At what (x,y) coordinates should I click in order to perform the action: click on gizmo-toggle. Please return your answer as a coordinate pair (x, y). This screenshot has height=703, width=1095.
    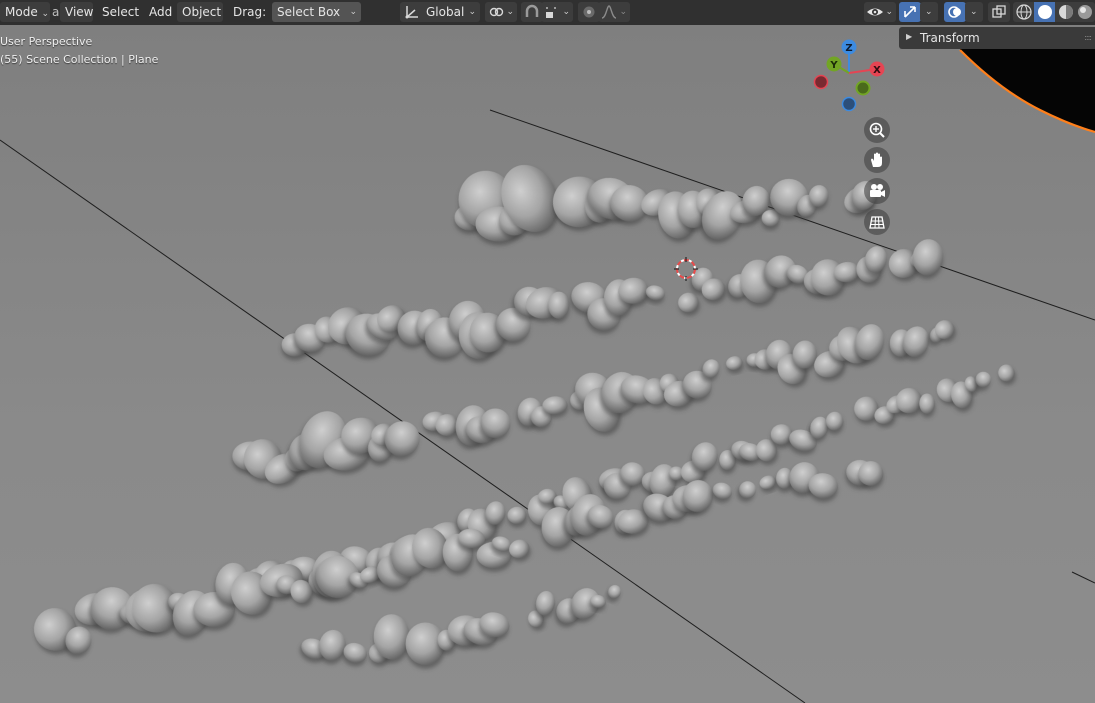
    Looking at the image, I should click on (910, 12).